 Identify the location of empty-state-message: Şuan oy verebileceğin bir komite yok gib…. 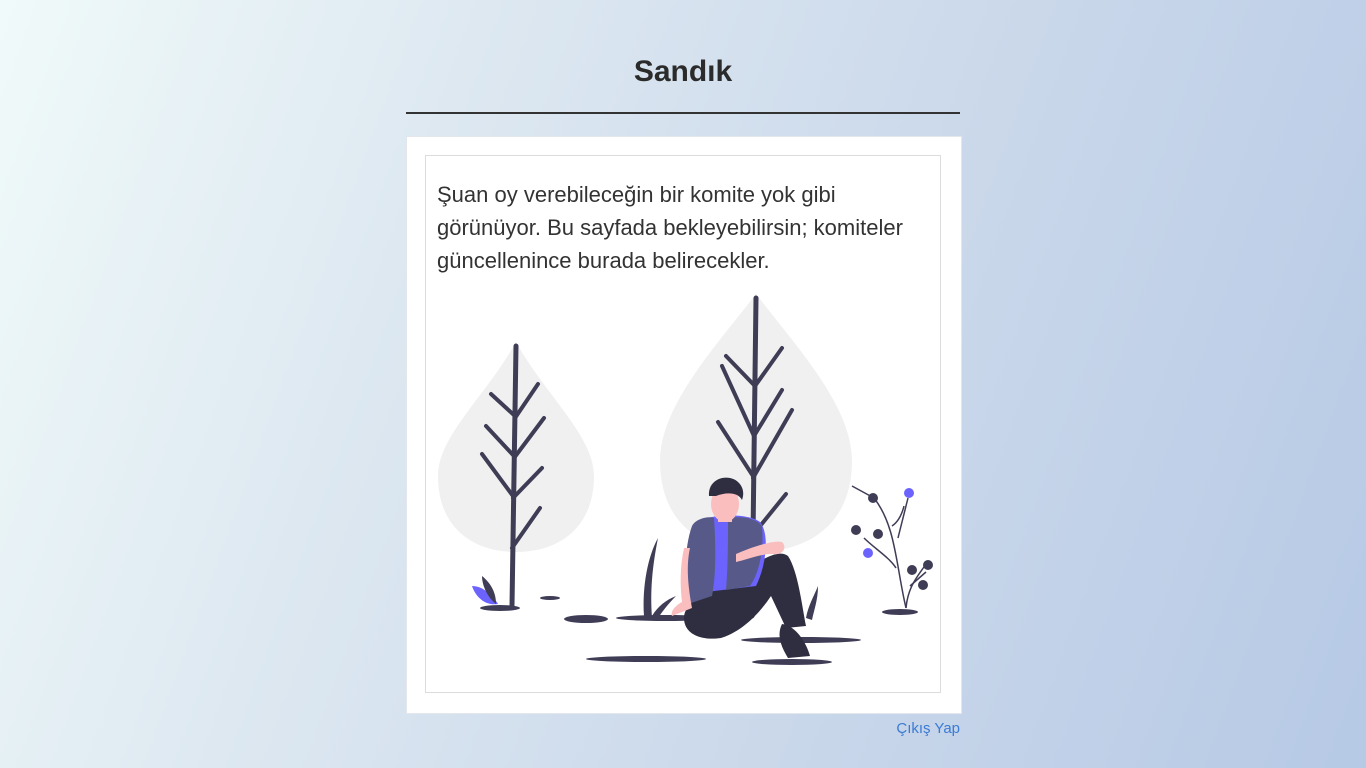
(670, 227).